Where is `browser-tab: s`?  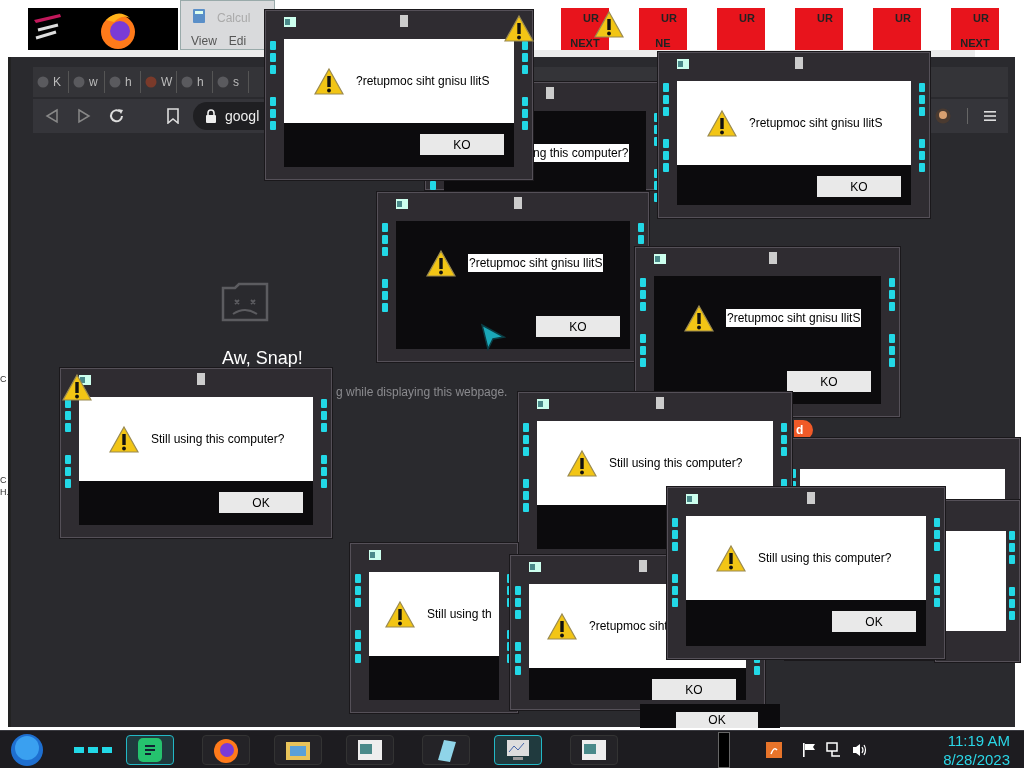 browser-tab: s is located at coordinates (231, 82).